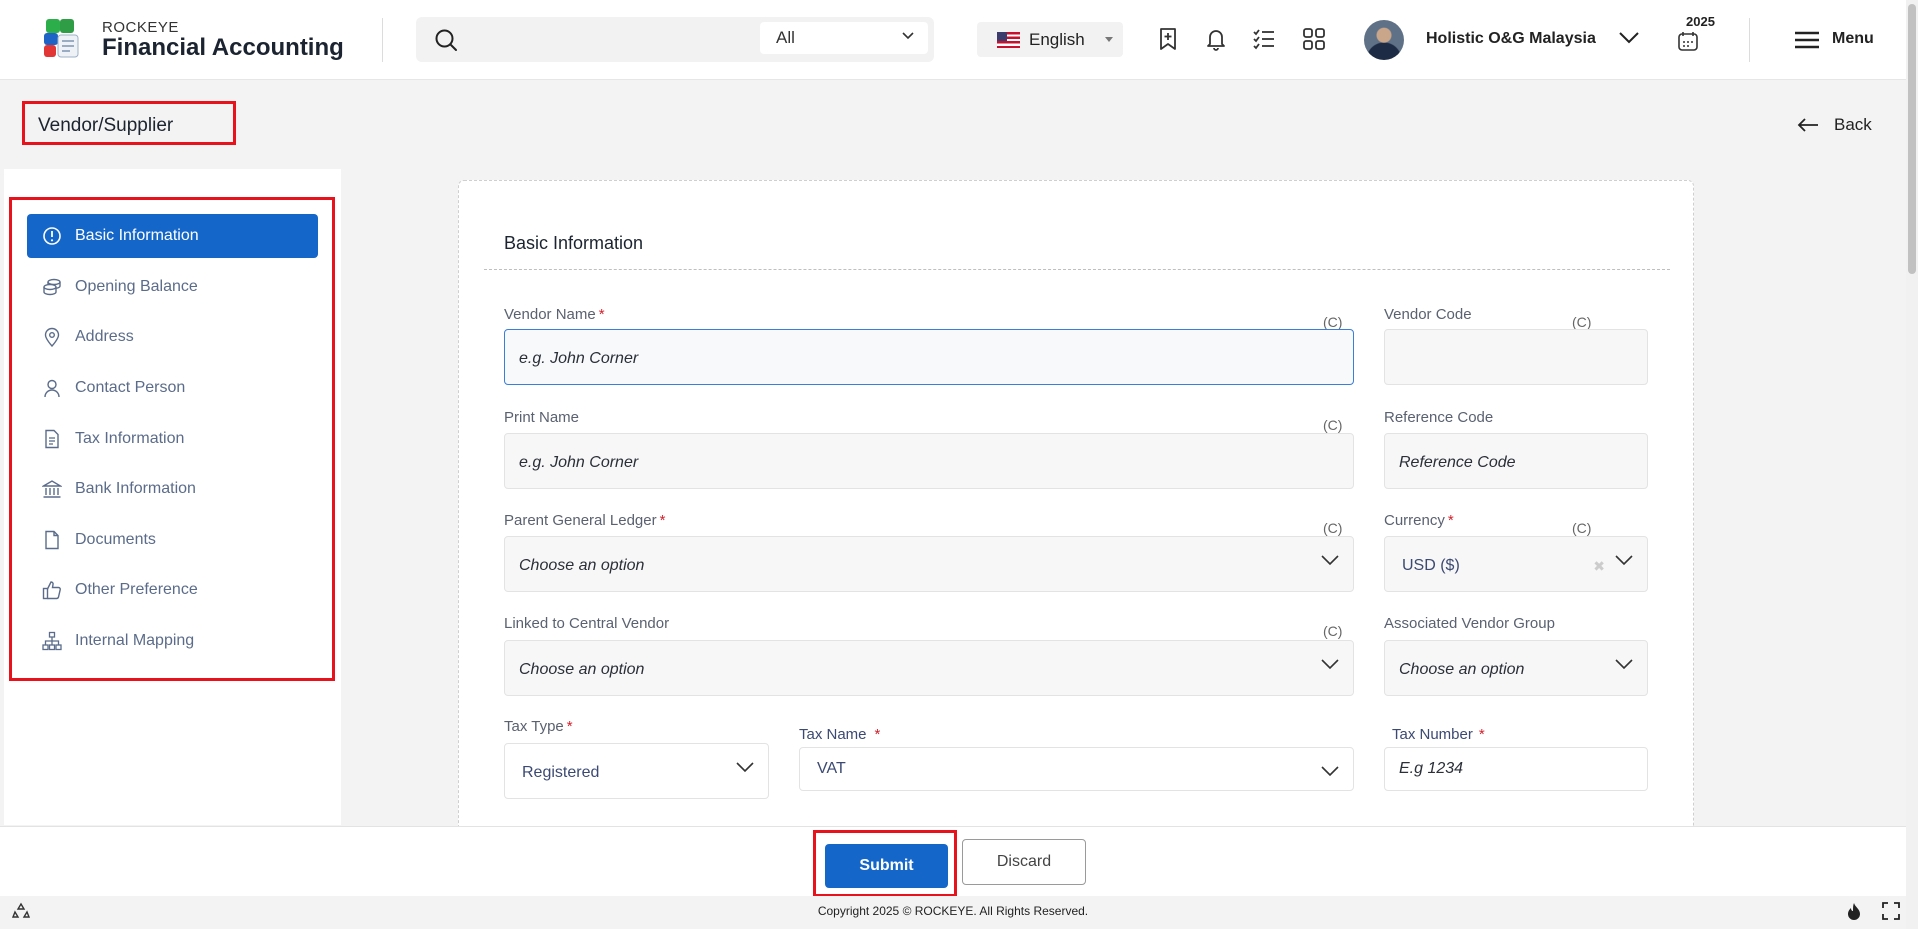  Describe the element at coordinates (136, 589) in the screenshot. I see `sidebar-item-label: Other Preference` at that location.